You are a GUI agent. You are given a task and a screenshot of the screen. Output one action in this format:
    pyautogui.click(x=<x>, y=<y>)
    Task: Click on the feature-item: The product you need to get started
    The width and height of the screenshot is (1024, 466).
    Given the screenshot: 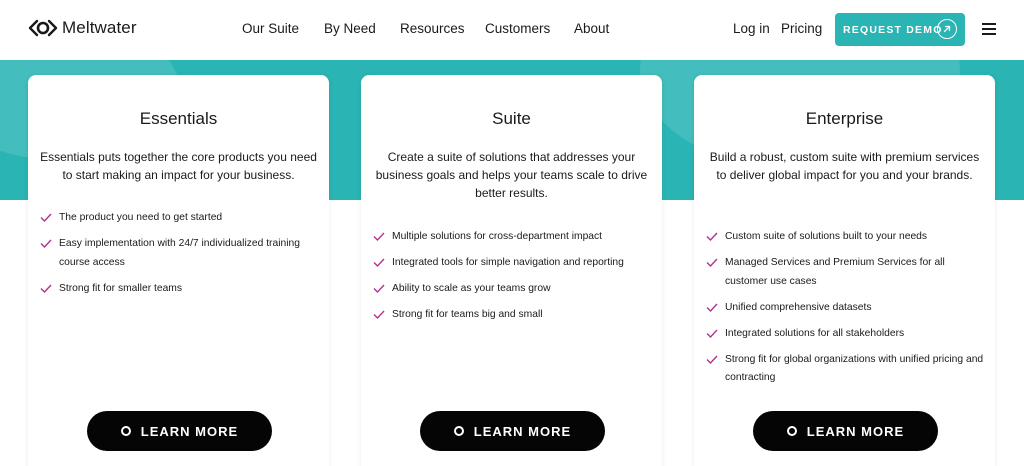 What is the action you would take?
    pyautogui.click(x=180, y=218)
    